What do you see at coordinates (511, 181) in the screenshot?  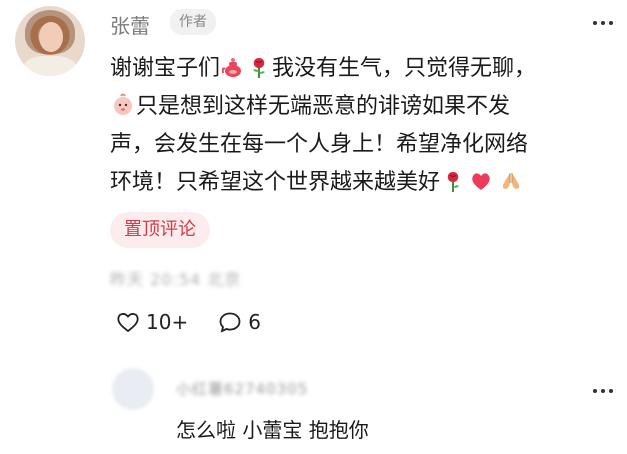 I see `pray-hands-emoji` at bounding box center [511, 181].